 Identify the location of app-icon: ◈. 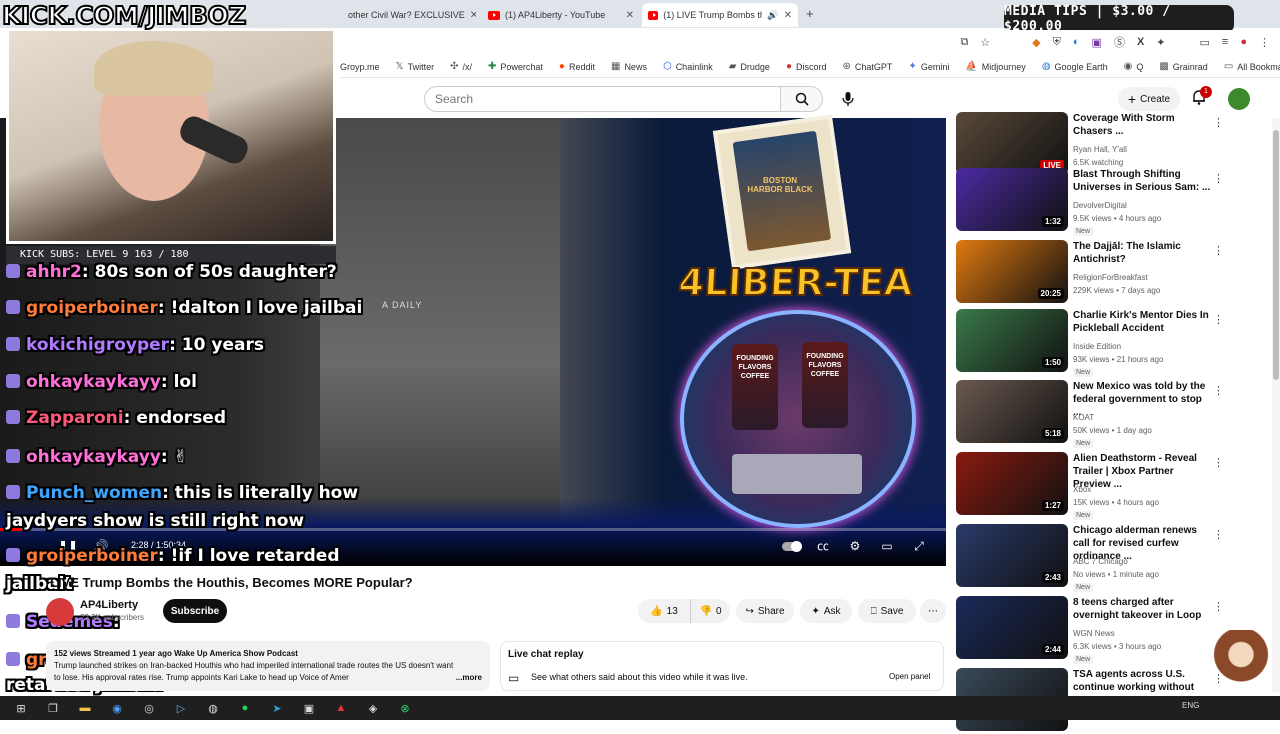
(373, 708).